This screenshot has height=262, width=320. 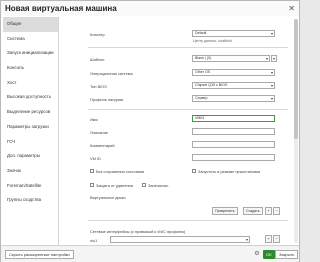 I want to click on sidebar-item-init: Запуск инициализации, so click(x=30, y=53).